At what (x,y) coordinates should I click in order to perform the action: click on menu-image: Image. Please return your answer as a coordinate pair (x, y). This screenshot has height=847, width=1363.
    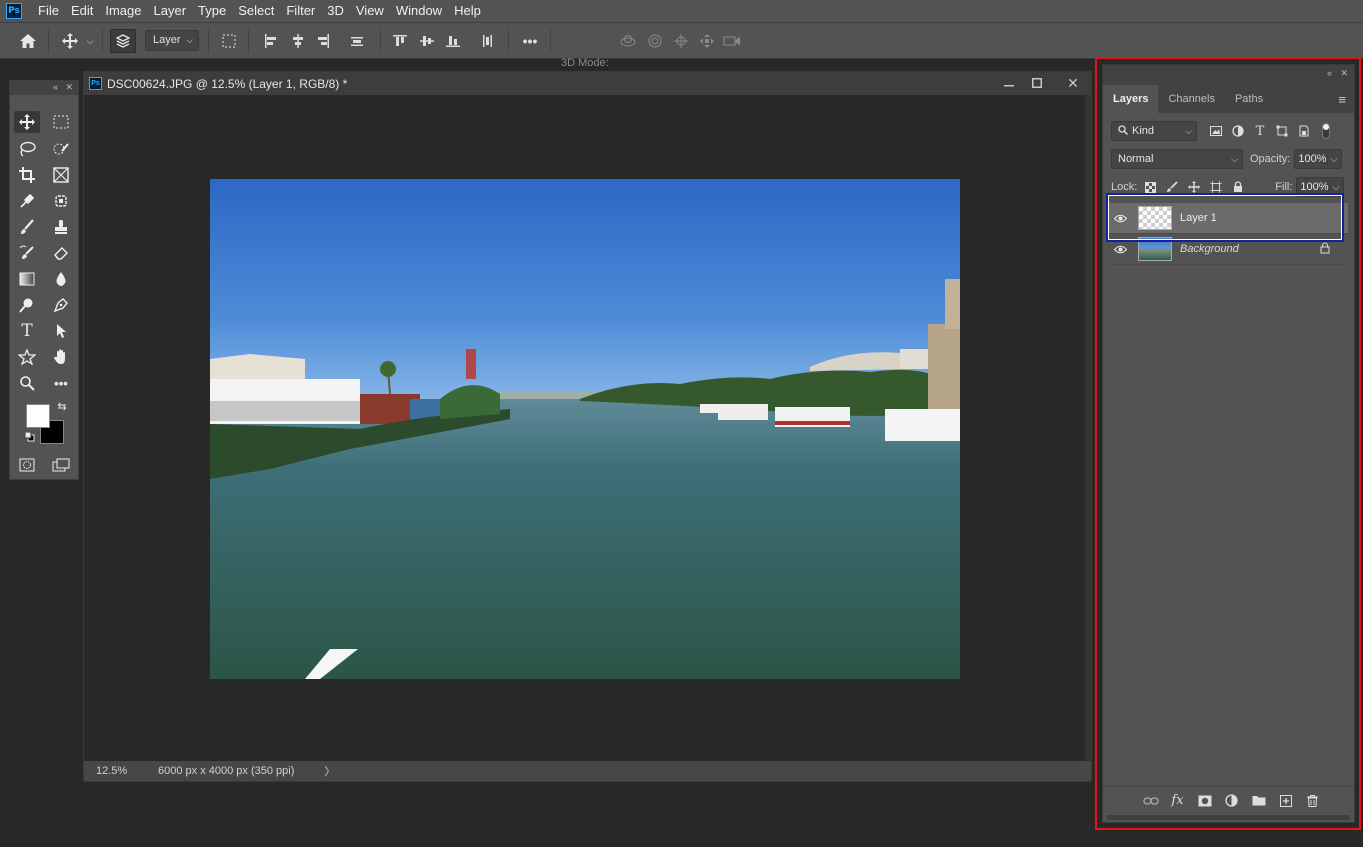
    Looking at the image, I should click on (123, 11).